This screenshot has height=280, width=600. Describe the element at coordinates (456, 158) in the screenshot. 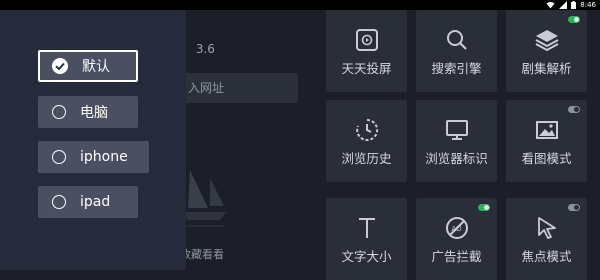

I see `tile-label: 浏览器标识` at that location.